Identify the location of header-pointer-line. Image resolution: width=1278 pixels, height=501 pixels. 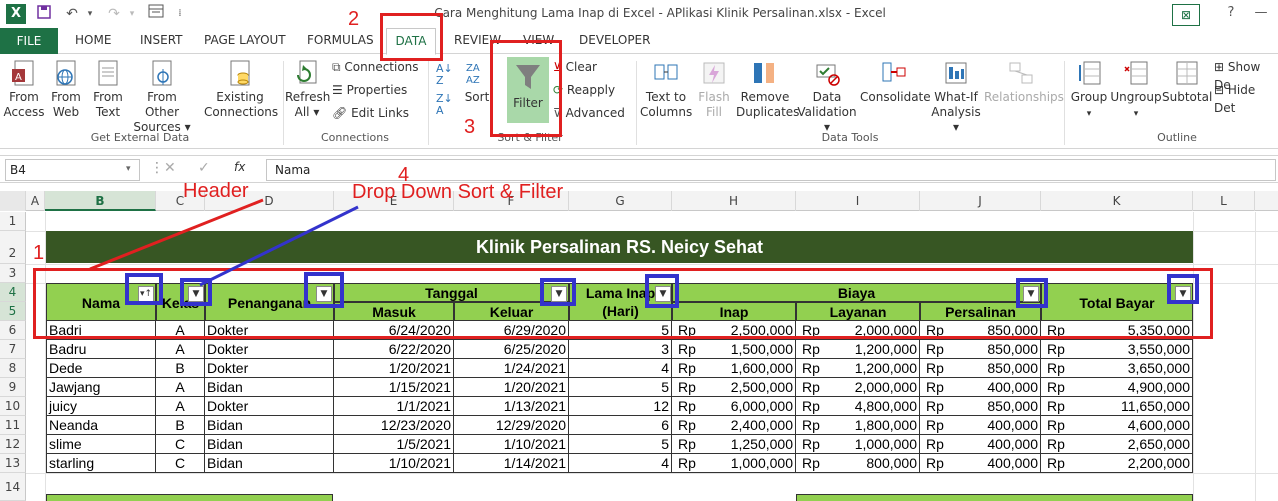
(176, 234).